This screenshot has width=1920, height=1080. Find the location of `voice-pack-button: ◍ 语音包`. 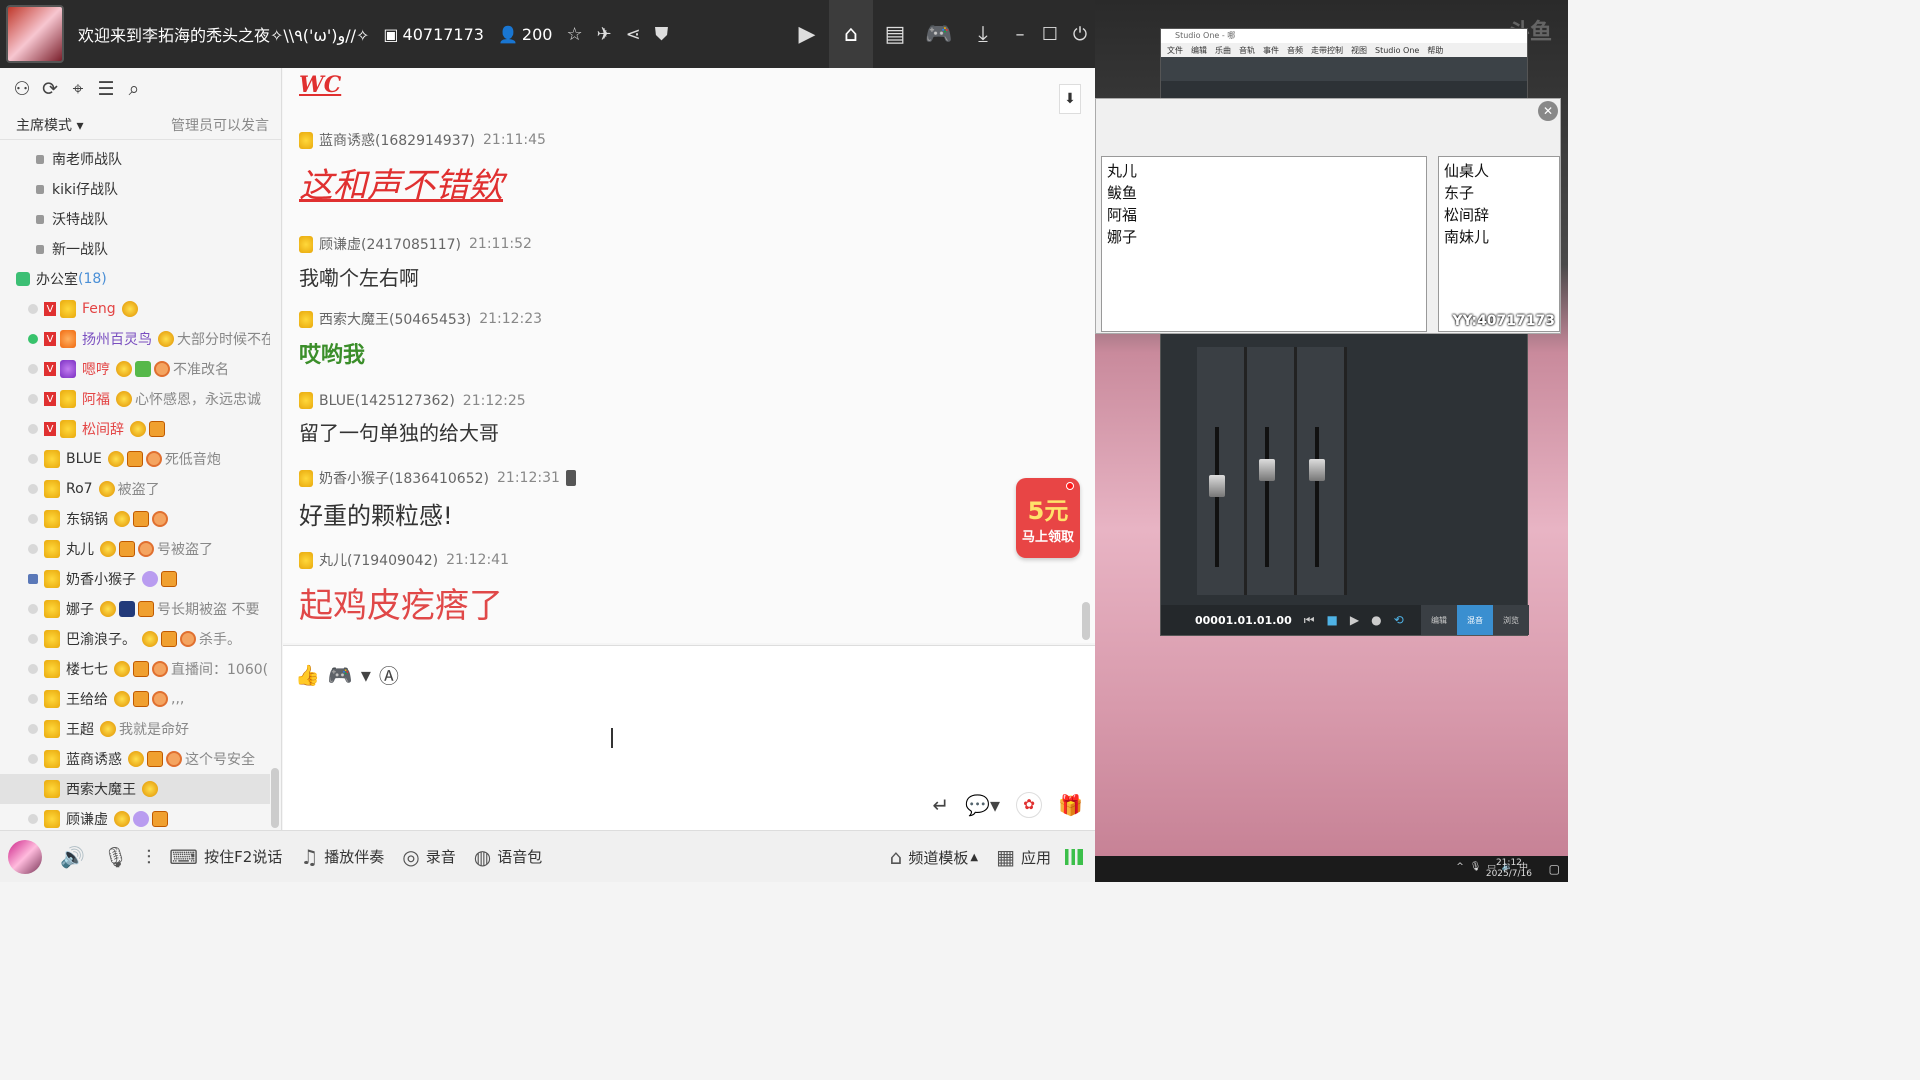

voice-pack-button: ◍ 语音包 is located at coordinates (508, 857).